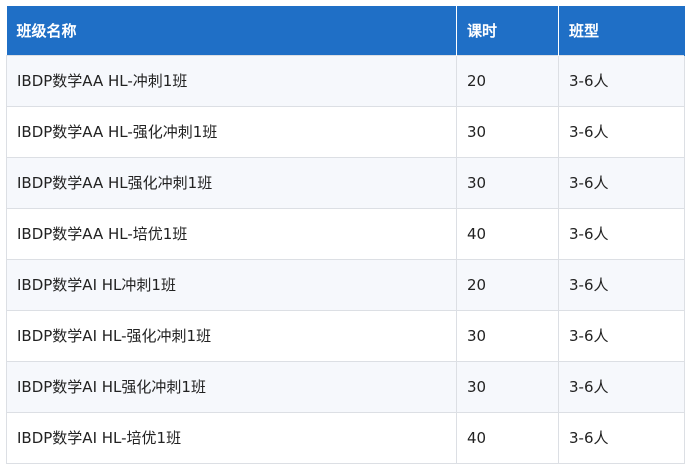 The height and width of the screenshot is (472, 690). What do you see at coordinates (231, 182) in the screenshot?
I see `cell-class-name: IBDP数学AA HL强化冲刺1班` at bounding box center [231, 182].